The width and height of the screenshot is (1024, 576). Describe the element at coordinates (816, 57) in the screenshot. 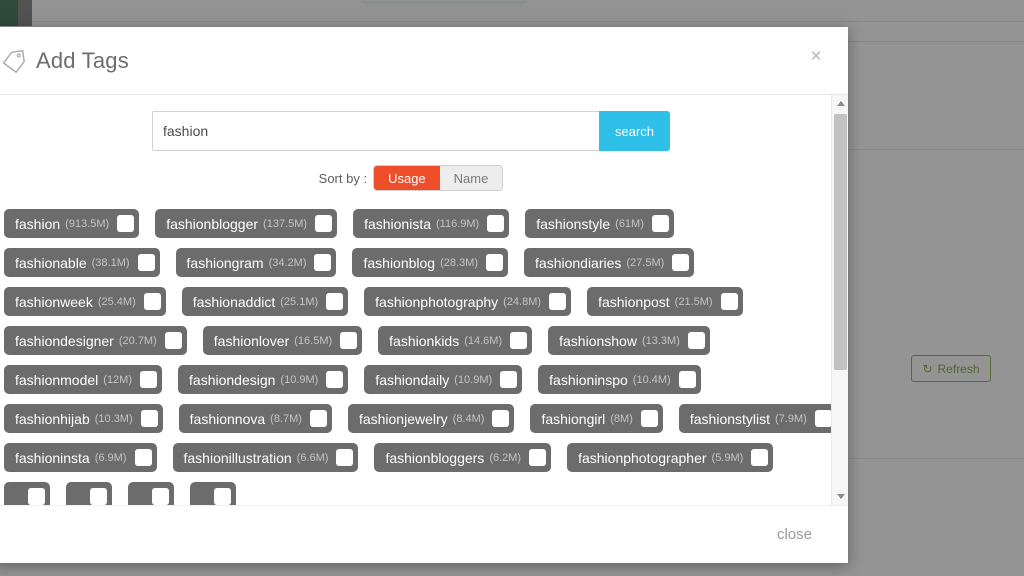

I see `close-icon: ×` at that location.